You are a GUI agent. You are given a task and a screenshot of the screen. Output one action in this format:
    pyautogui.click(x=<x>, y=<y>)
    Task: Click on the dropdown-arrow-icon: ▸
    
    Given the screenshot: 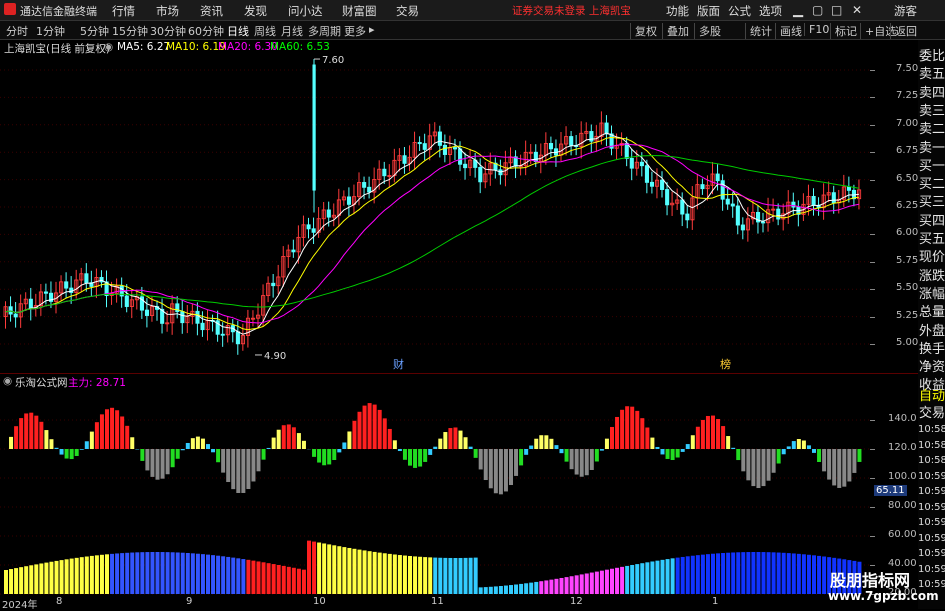 What is the action you would take?
    pyautogui.click(x=372, y=29)
    